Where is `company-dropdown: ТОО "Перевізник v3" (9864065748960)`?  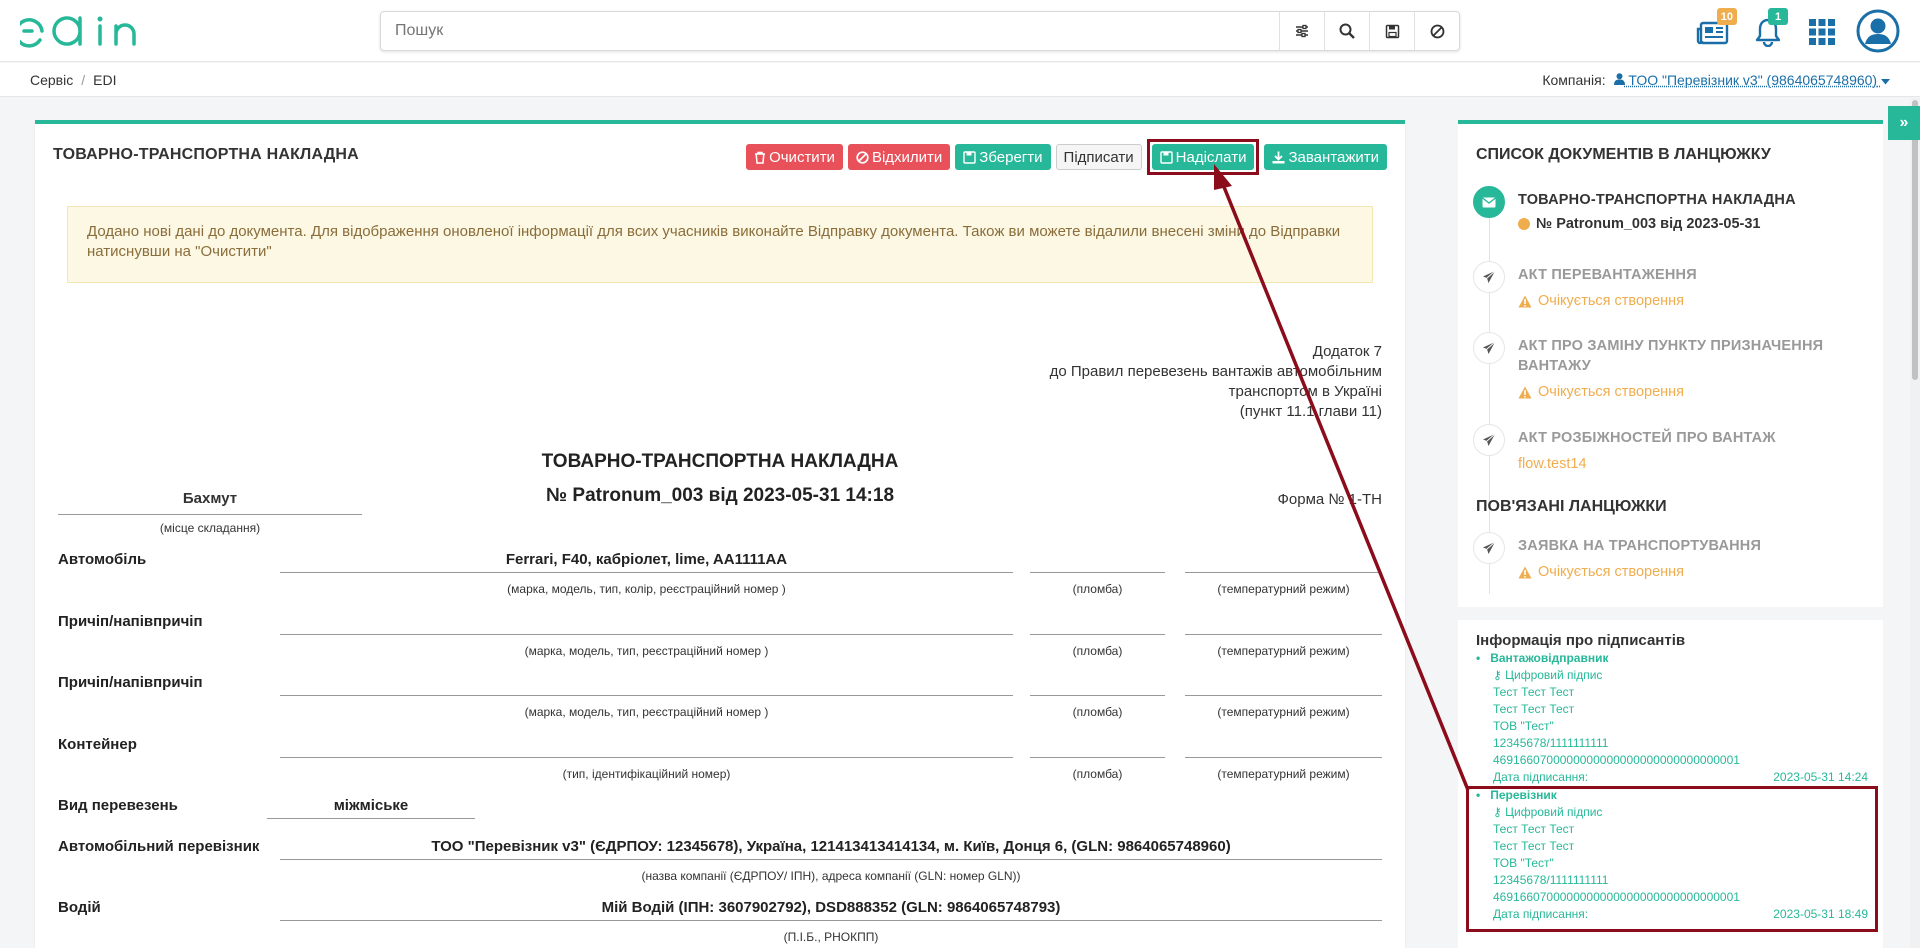 company-dropdown: ТОО "Перевізник v3" (9864065748960) is located at coordinates (1751, 80).